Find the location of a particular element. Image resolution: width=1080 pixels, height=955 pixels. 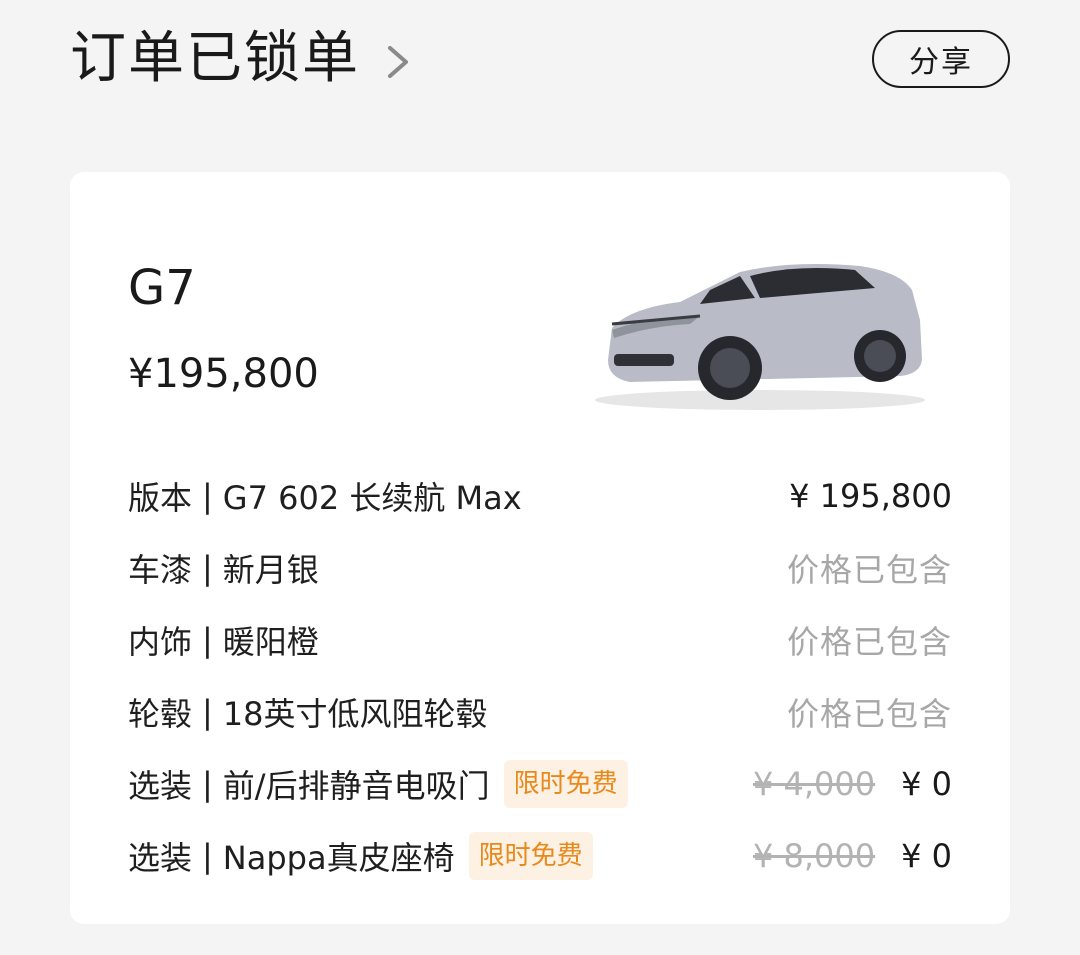

list-item: 版本 | G7 602 长续航 Max ¥ 195,800 is located at coordinates (540, 496).